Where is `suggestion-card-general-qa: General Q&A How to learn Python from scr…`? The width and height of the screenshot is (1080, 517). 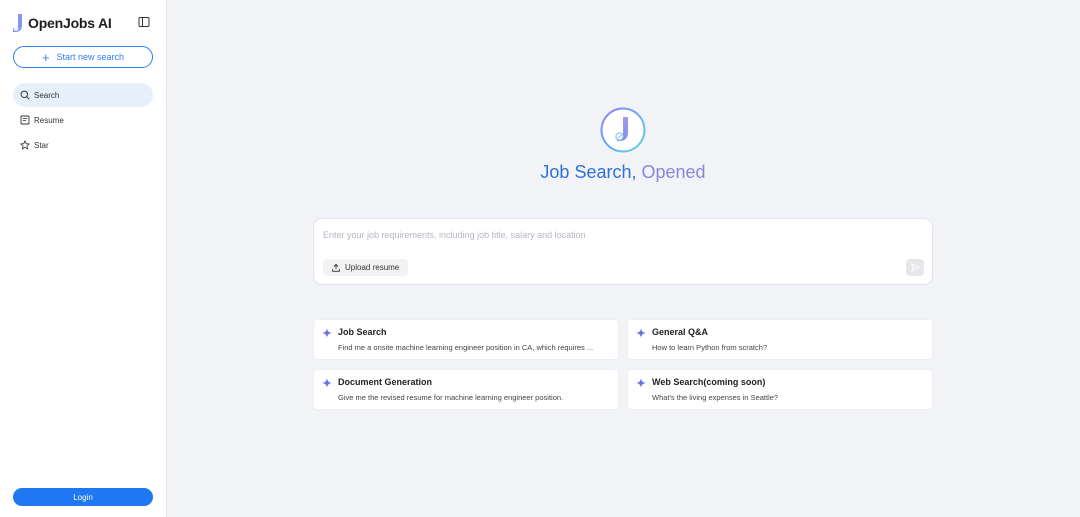
suggestion-card-general-qa: General Q&A How to learn Python from scr… is located at coordinates (780, 339).